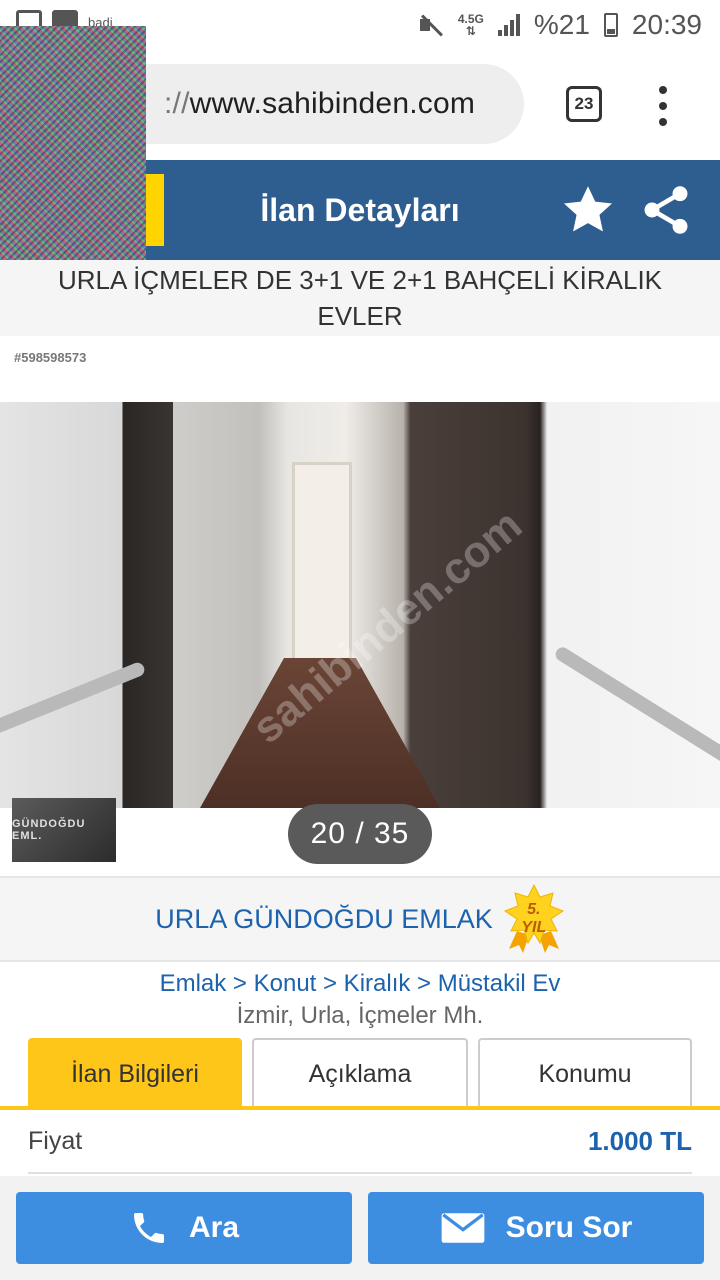 The width and height of the screenshot is (720, 1280). I want to click on breadcrumb: Emlak > Konut > Kiralık > Müstakil Ev, so click(360, 984).